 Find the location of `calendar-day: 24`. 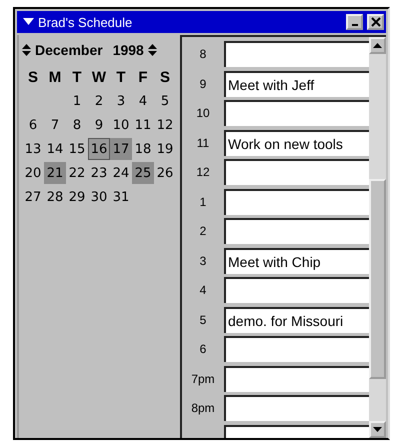

calendar-day: 24 is located at coordinates (121, 173).